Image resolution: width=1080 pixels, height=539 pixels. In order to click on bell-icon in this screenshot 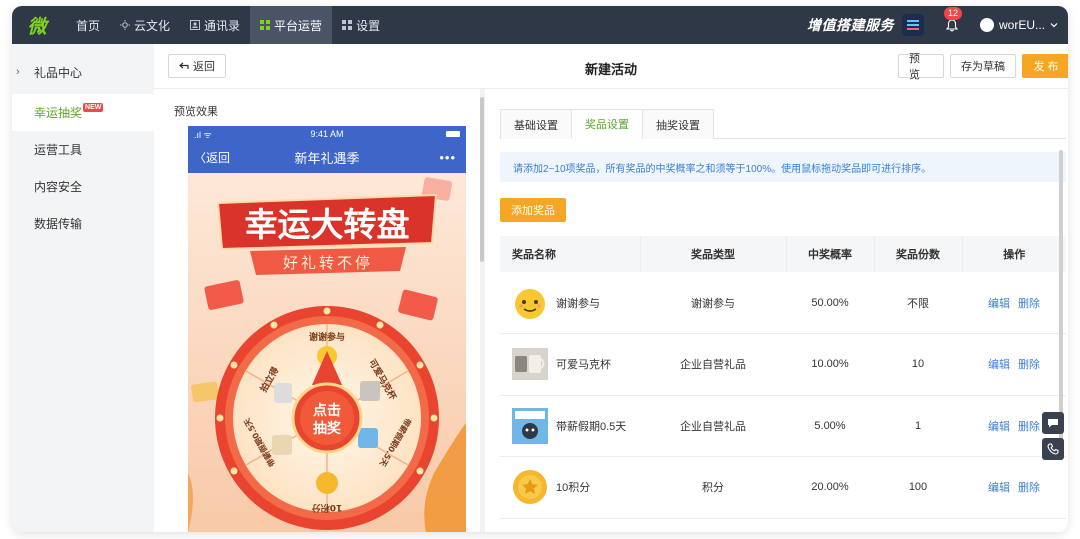, I will do `click(951, 24)`.